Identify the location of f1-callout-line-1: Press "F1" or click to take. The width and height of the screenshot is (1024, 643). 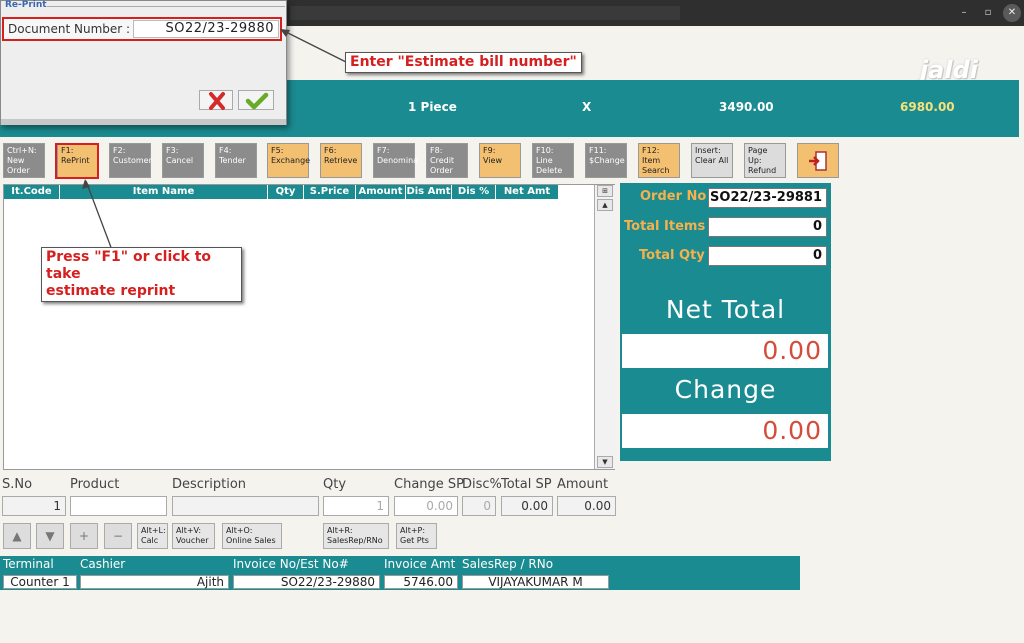
(129, 265).